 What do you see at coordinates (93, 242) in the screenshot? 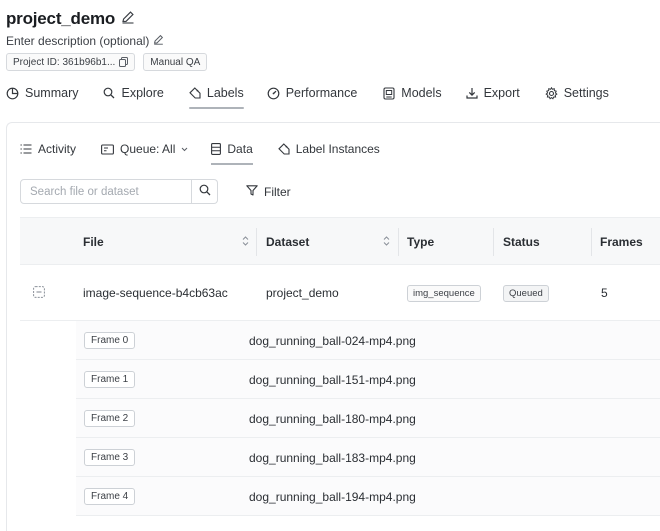
I see `header-label: File` at bounding box center [93, 242].